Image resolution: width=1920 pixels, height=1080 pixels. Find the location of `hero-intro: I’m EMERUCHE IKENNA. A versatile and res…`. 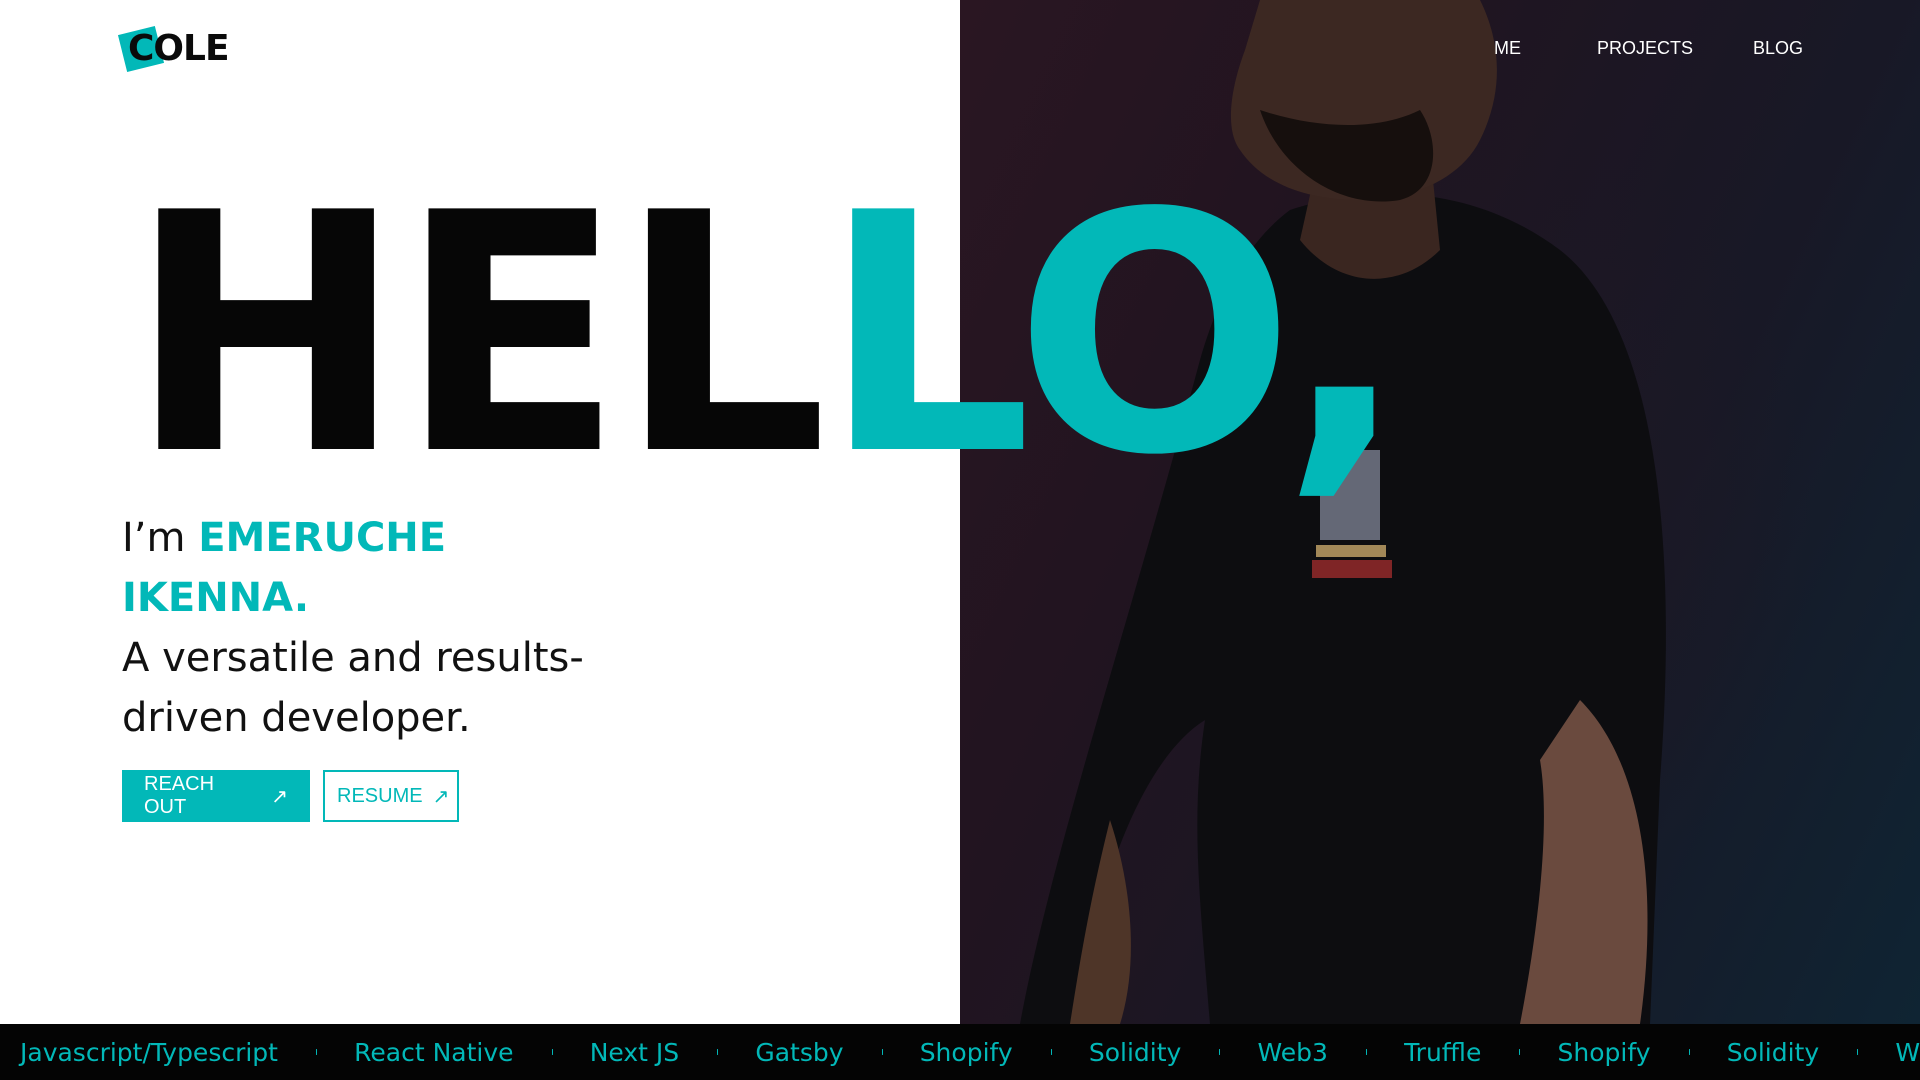

hero-intro: I’m EMERUCHE IKENNA. A versatile and res… is located at coordinates (382, 628).